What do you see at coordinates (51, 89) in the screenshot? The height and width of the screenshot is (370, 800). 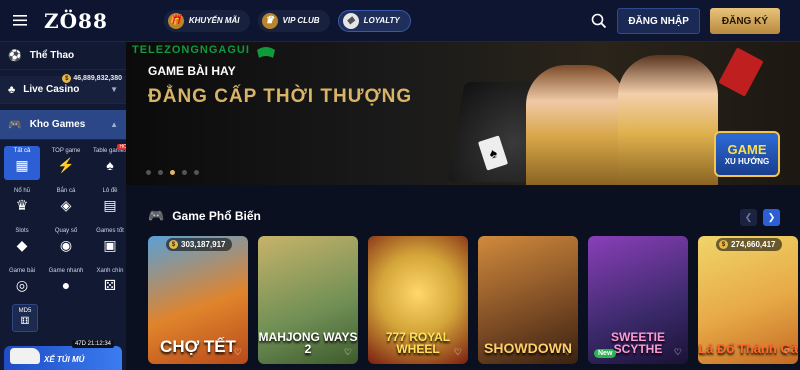 I see `sidebar-item-label: Live Casino` at bounding box center [51, 89].